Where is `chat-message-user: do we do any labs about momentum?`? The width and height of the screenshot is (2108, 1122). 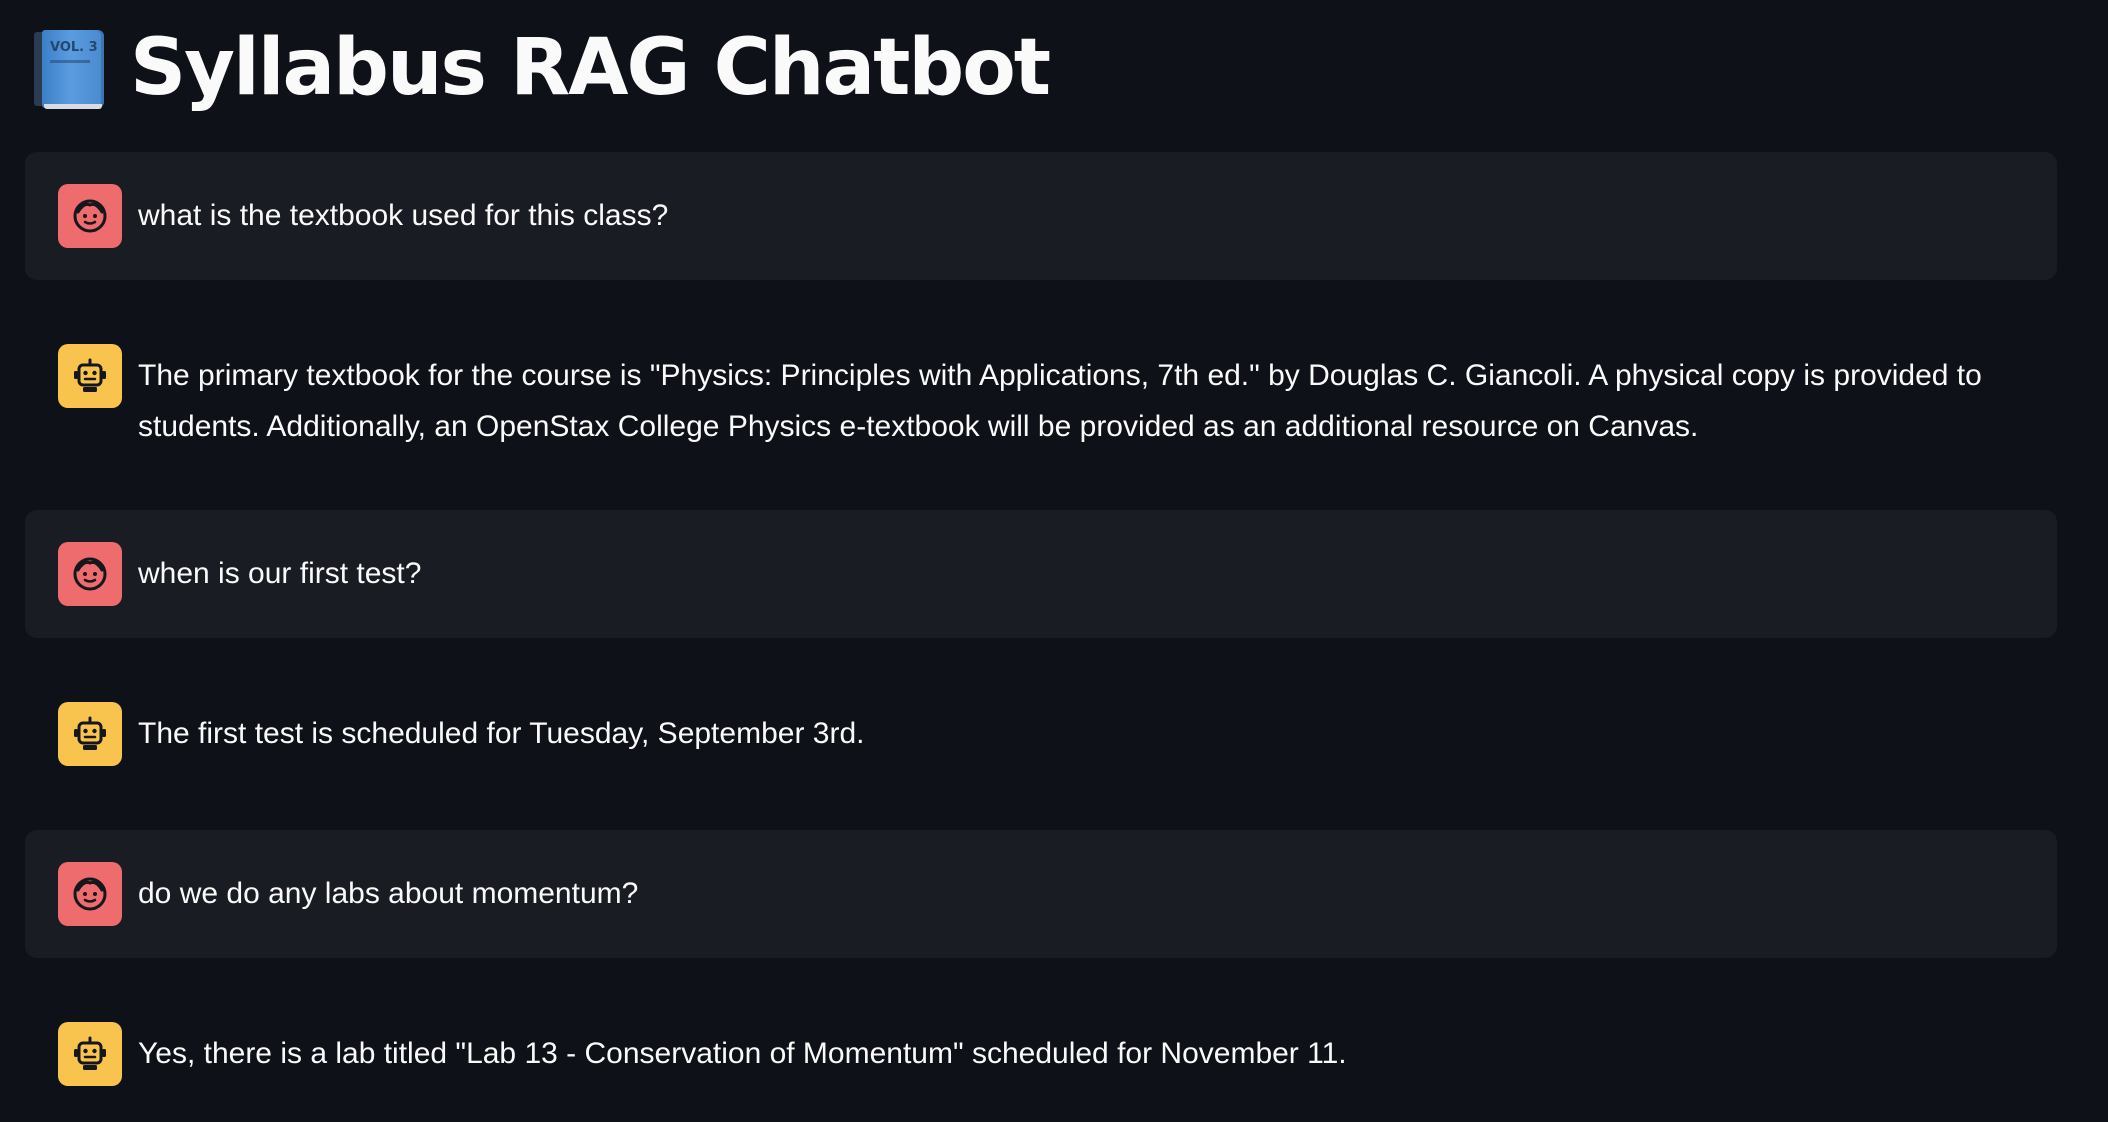
chat-message-user: do we do any labs about momentum? is located at coordinates (1041, 894).